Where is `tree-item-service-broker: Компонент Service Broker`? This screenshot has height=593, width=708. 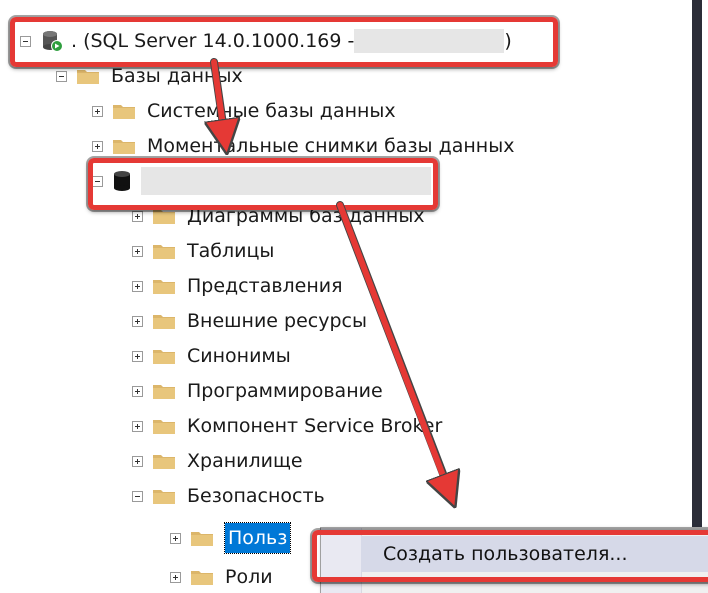 tree-item-service-broker: Компонент Service Broker is located at coordinates (287, 426).